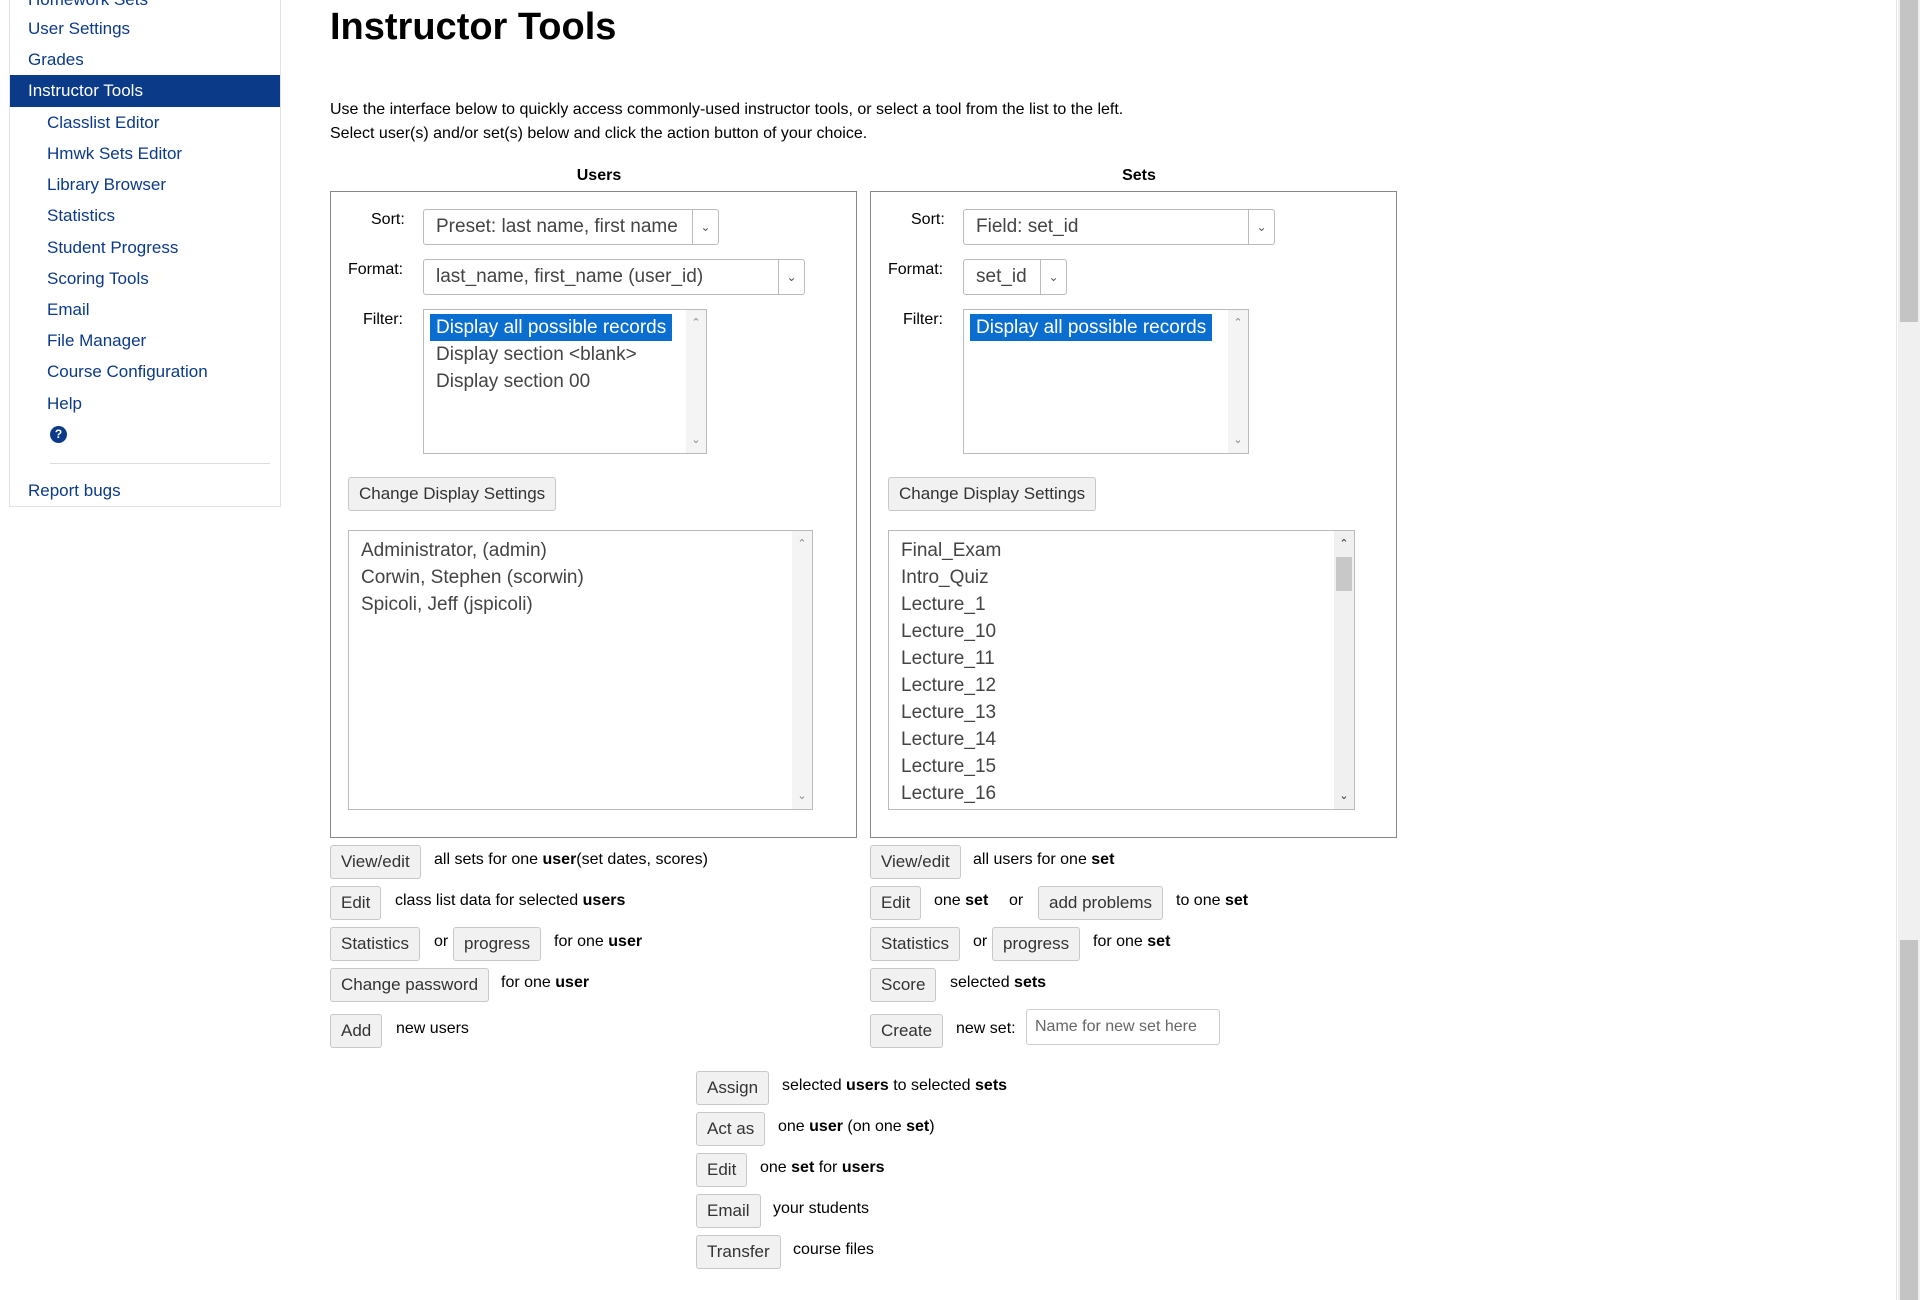 Image resolution: width=1920 pixels, height=1300 pixels. Describe the element at coordinates (571, 859) in the screenshot. I see `user-view-edit-desc: all sets for one user(set dates, scores)` at that location.